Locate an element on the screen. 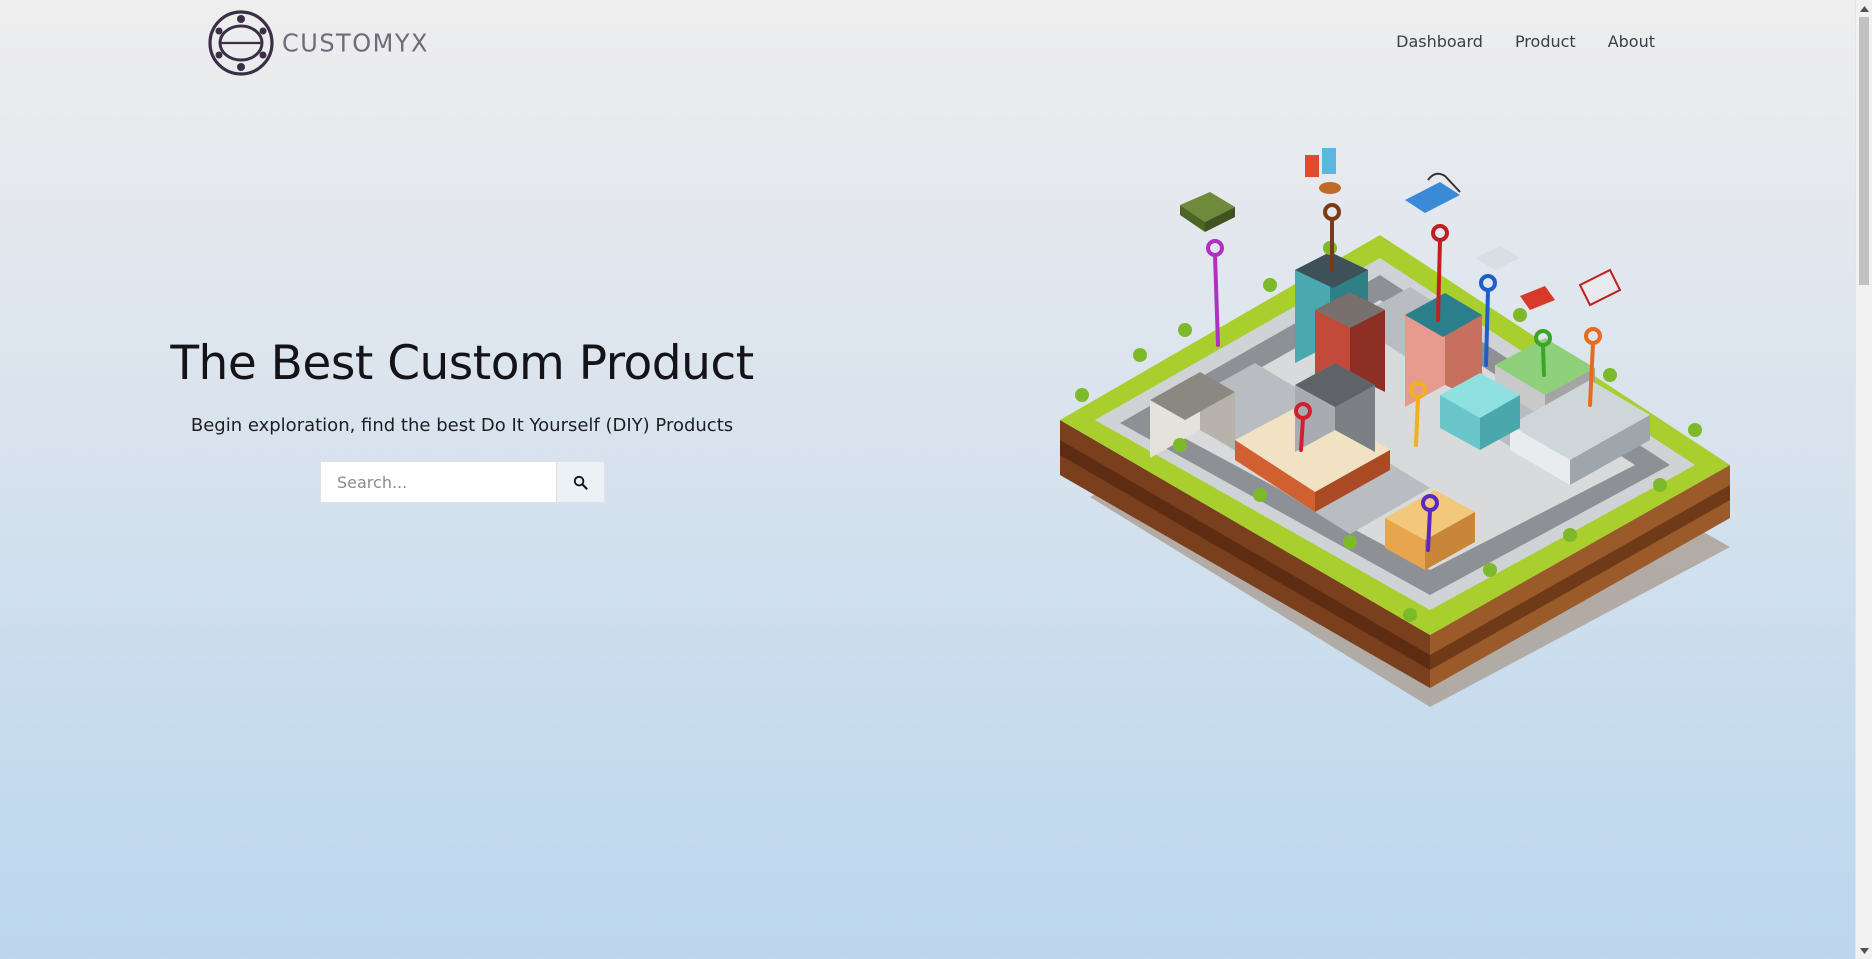  scroll-up-arrow-icon is located at coordinates (1864, 8).